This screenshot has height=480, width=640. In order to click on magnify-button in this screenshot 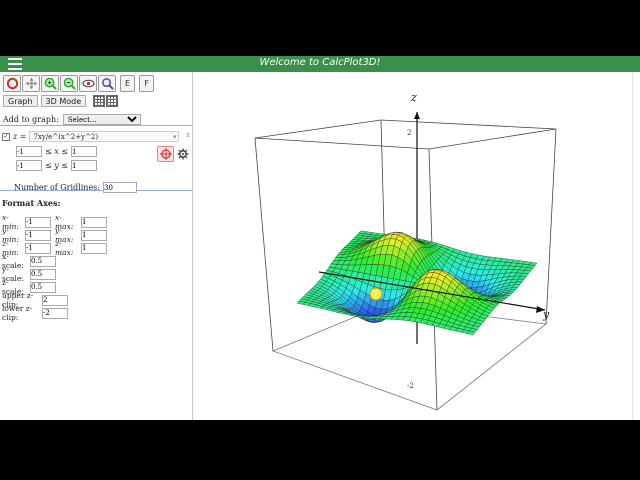, I will do `click(107, 83)`.